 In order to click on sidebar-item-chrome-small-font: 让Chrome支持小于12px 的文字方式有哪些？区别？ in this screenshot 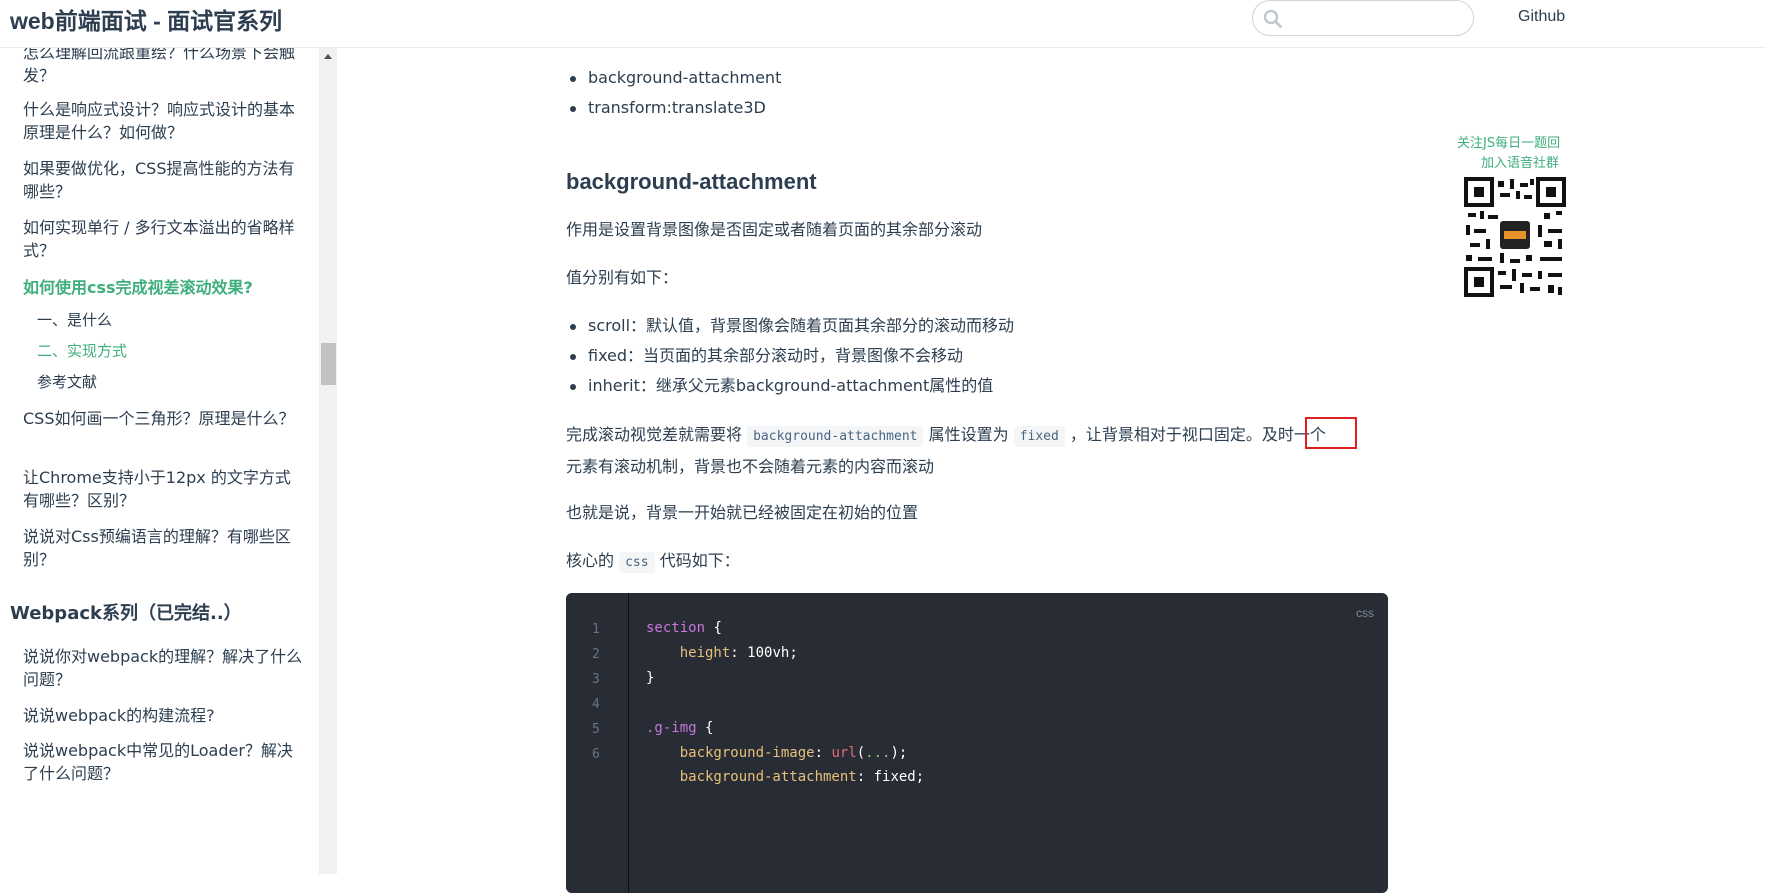, I will do `click(163, 489)`.